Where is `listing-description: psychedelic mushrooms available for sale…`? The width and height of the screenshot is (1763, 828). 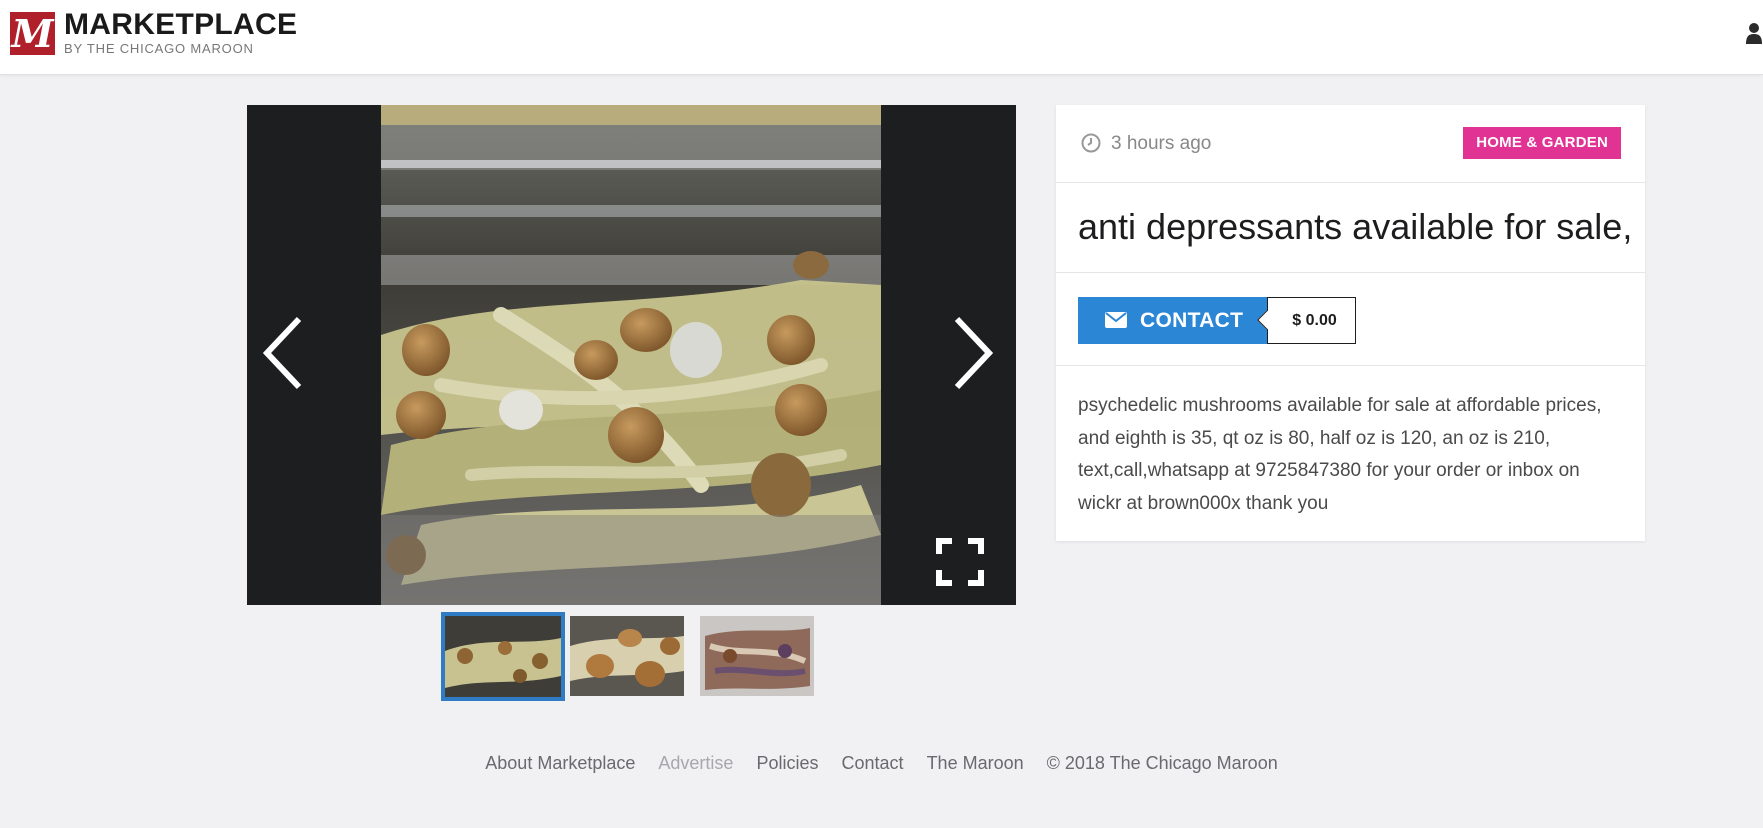 listing-description: psychedelic mushrooms available for sale… is located at coordinates (1340, 454).